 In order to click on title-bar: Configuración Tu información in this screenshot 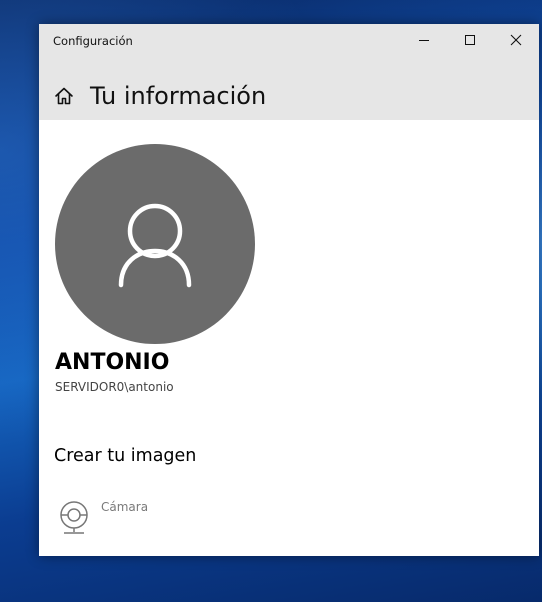, I will do `click(289, 72)`.